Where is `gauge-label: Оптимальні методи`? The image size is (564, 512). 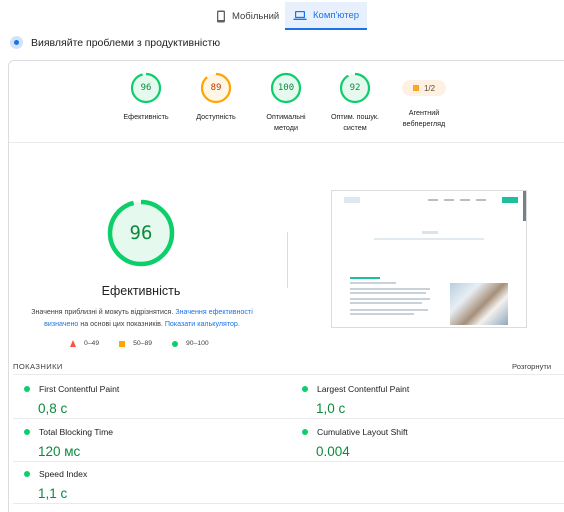
gauge-label: Оптимальні методи is located at coordinates (286, 122).